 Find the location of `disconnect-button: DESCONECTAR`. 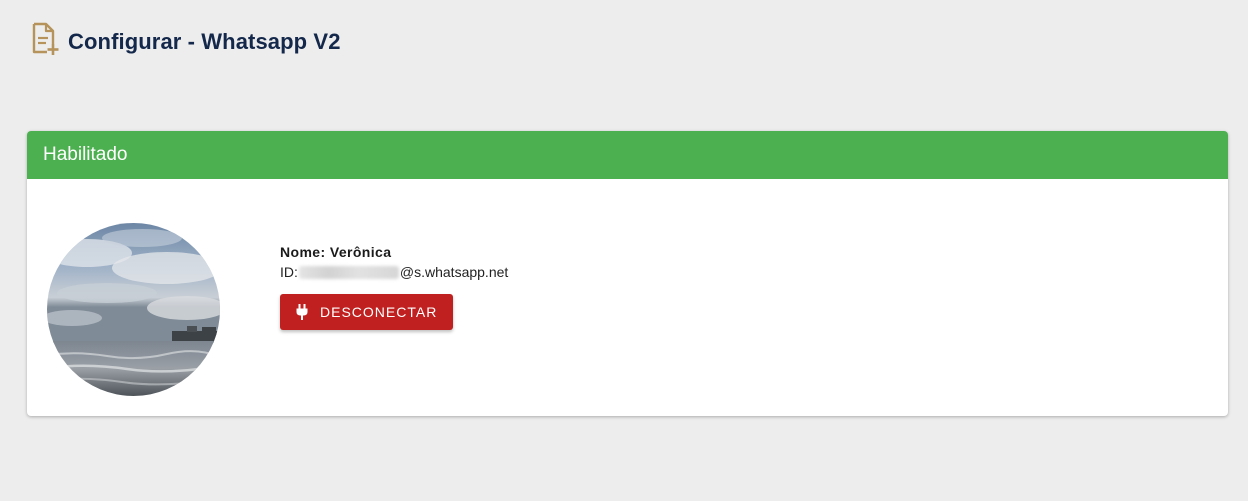

disconnect-button: DESCONECTAR is located at coordinates (367, 312).